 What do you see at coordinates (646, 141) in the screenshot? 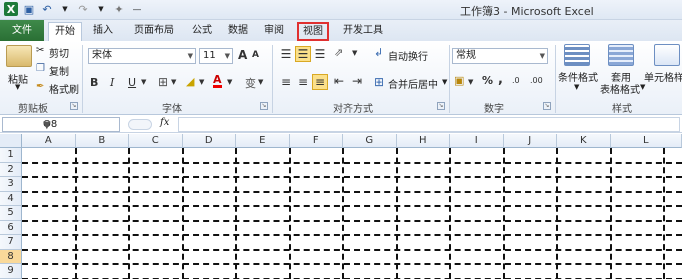
I see `column-header-l: L` at bounding box center [646, 141].